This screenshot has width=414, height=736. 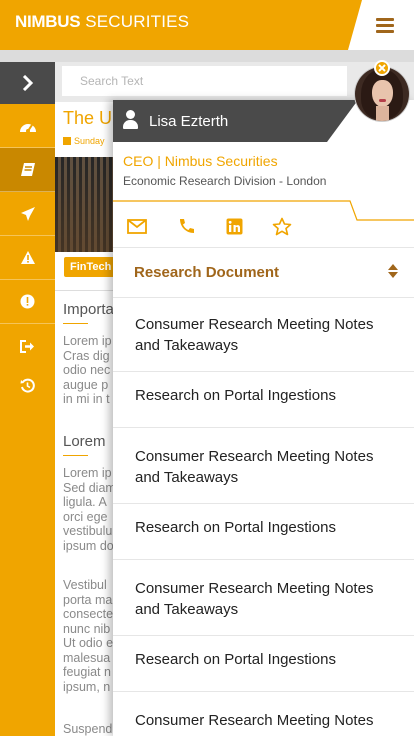 I want to click on warning-icon, so click(x=27, y=257).